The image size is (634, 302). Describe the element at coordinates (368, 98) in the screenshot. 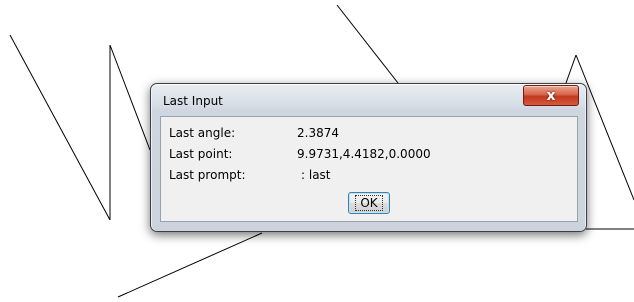

I see `dialog-titlebar: Last Input x` at that location.